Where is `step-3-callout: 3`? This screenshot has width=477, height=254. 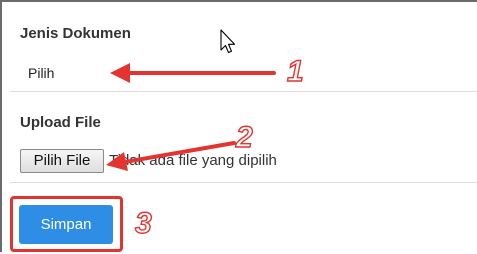 step-3-callout: 3 is located at coordinates (143, 223).